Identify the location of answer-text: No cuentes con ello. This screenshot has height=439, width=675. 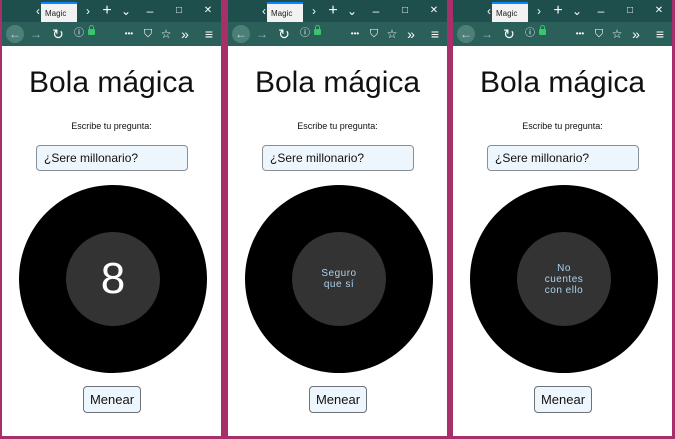
(564, 279).